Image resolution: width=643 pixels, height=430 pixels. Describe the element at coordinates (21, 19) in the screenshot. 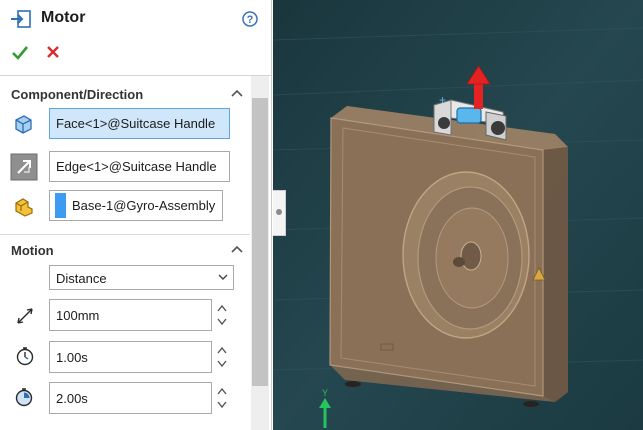

I see `motor-feature-icon` at that location.